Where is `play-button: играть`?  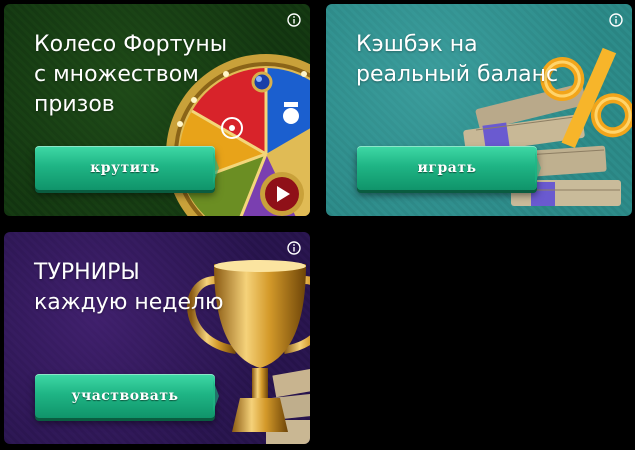 play-button: играть is located at coordinates (449, 168).